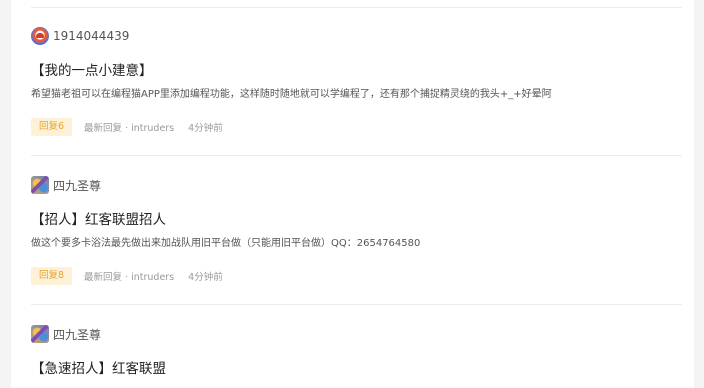 This screenshot has width=704, height=388. Describe the element at coordinates (40, 36) in the screenshot. I see `mascot-avatar-icon` at that location.